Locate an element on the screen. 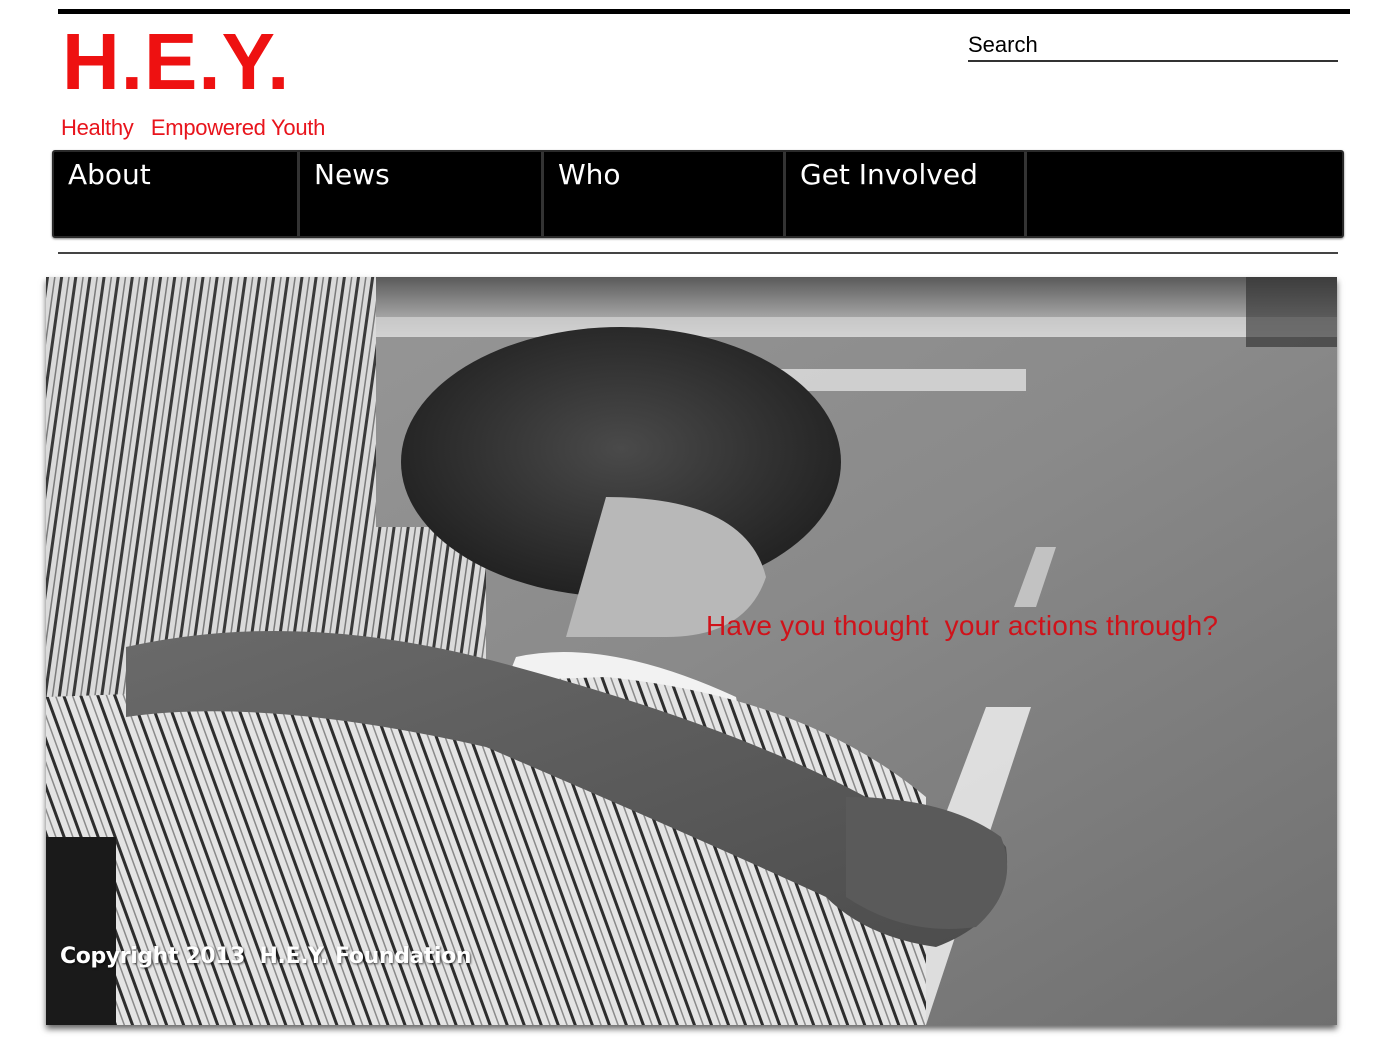 The height and width of the screenshot is (1037, 1383). top-rule is located at coordinates (704, 11).